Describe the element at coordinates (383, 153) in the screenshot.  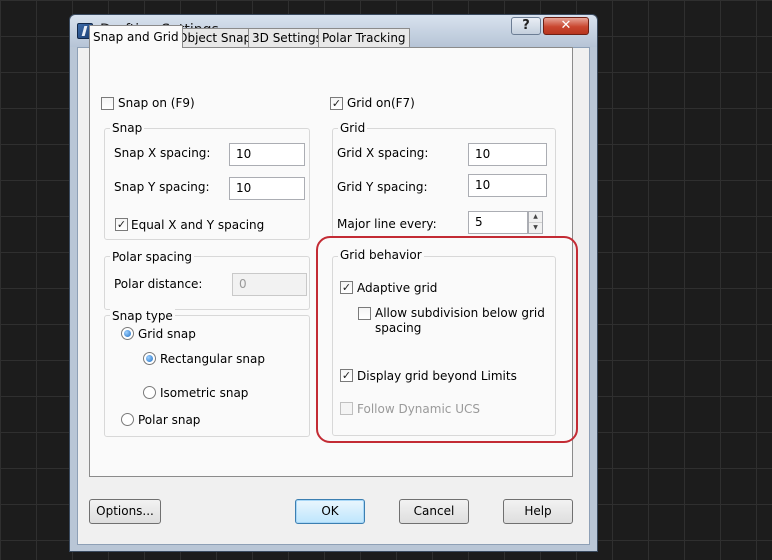
I see `grid-x-spacing-label: Grid X spacing:` at that location.